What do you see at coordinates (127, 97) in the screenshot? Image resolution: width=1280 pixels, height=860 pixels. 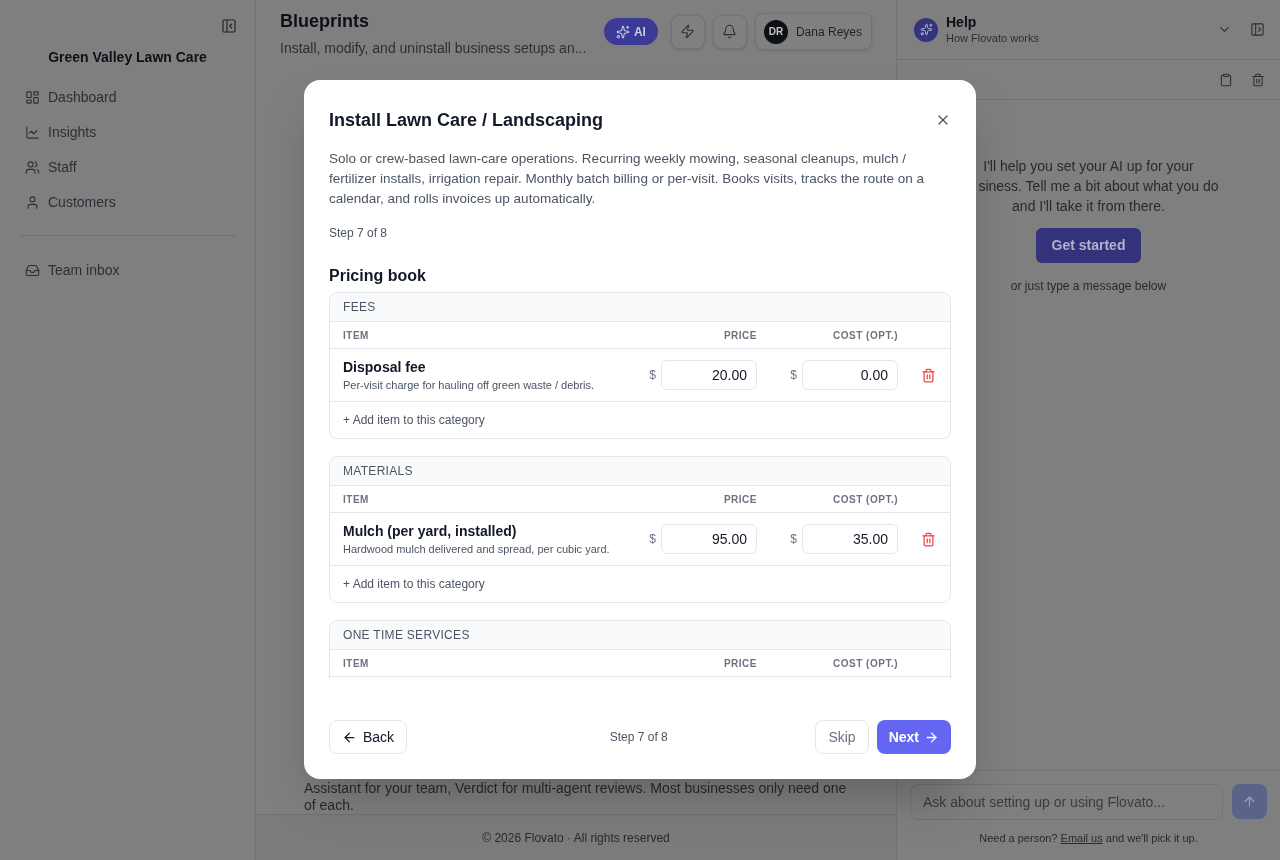 I see `nav-item: Dashboard` at bounding box center [127, 97].